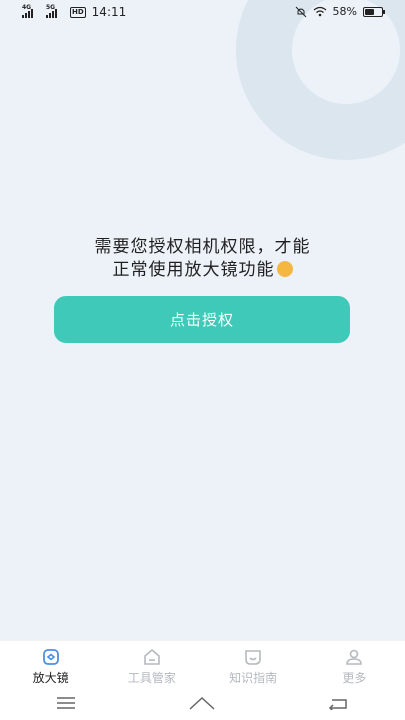 The width and height of the screenshot is (405, 720). I want to click on signal-5g-icon: 5G, so click(56, 11).